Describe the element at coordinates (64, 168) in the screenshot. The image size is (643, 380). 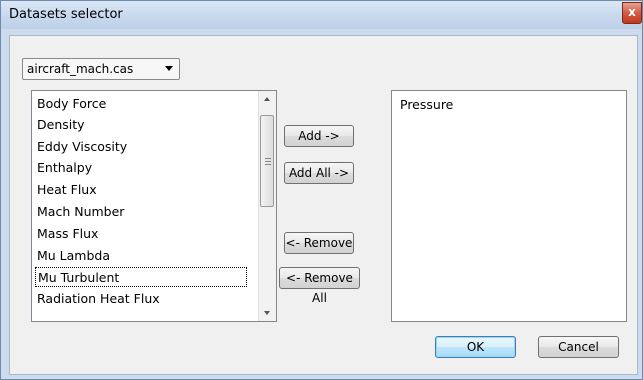
I see `list-item: Enthalpy` at that location.